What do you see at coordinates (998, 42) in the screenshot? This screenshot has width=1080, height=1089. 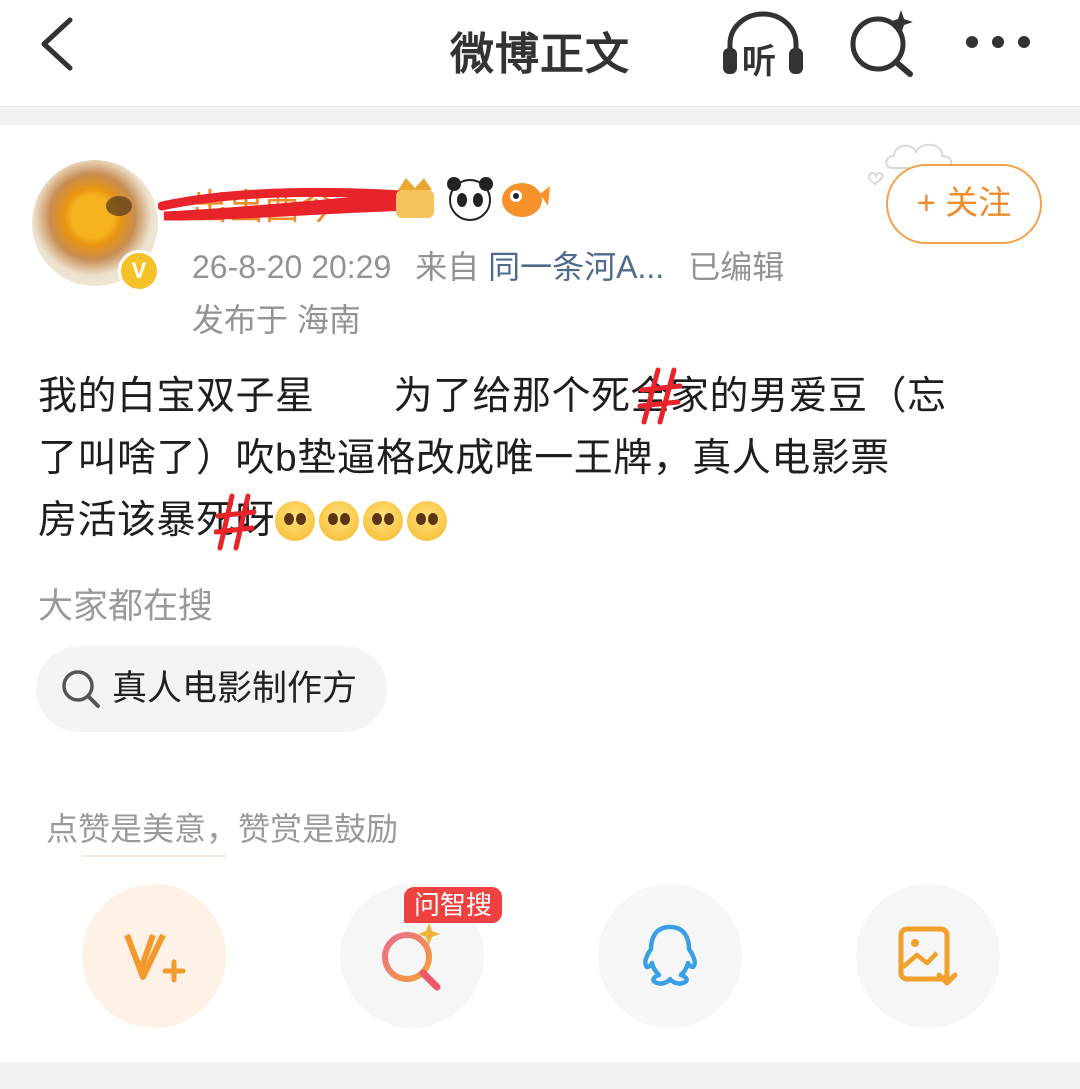 I see `more-dots-icon` at bounding box center [998, 42].